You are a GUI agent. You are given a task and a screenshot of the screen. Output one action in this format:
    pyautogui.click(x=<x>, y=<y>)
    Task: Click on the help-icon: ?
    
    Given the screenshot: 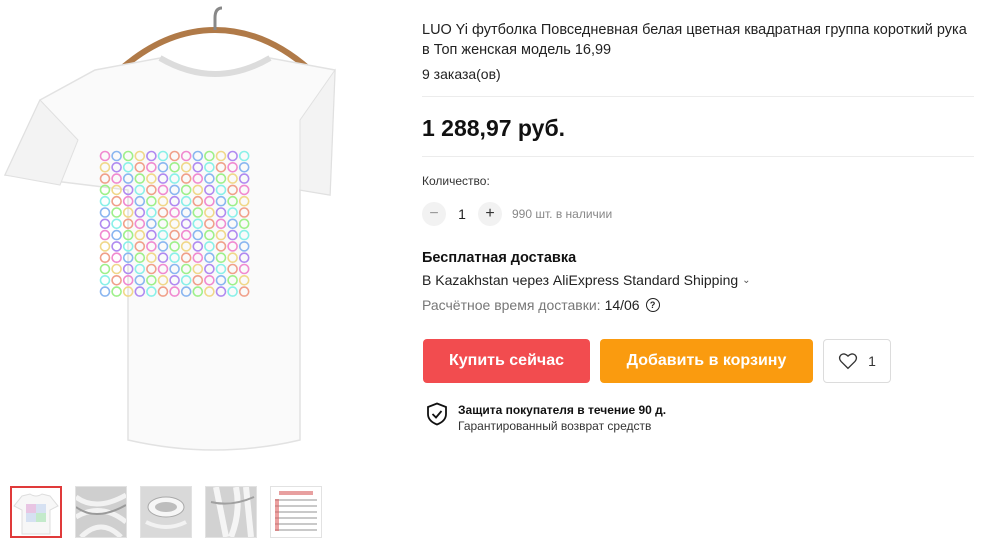 What is the action you would take?
    pyautogui.click(x=652, y=305)
    